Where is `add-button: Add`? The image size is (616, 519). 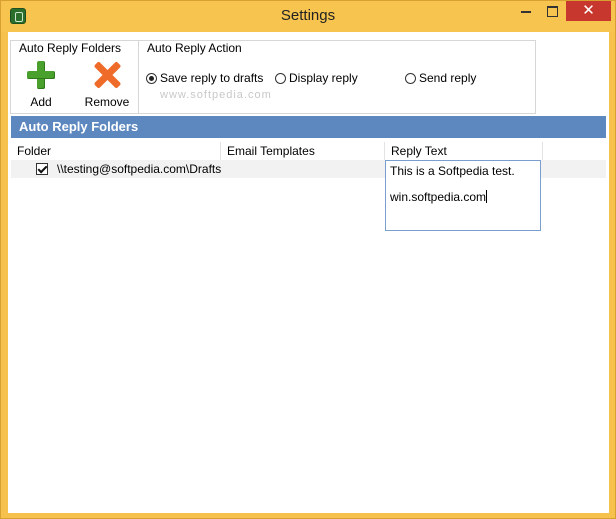
add-button: Add is located at coordinates (41, 85).